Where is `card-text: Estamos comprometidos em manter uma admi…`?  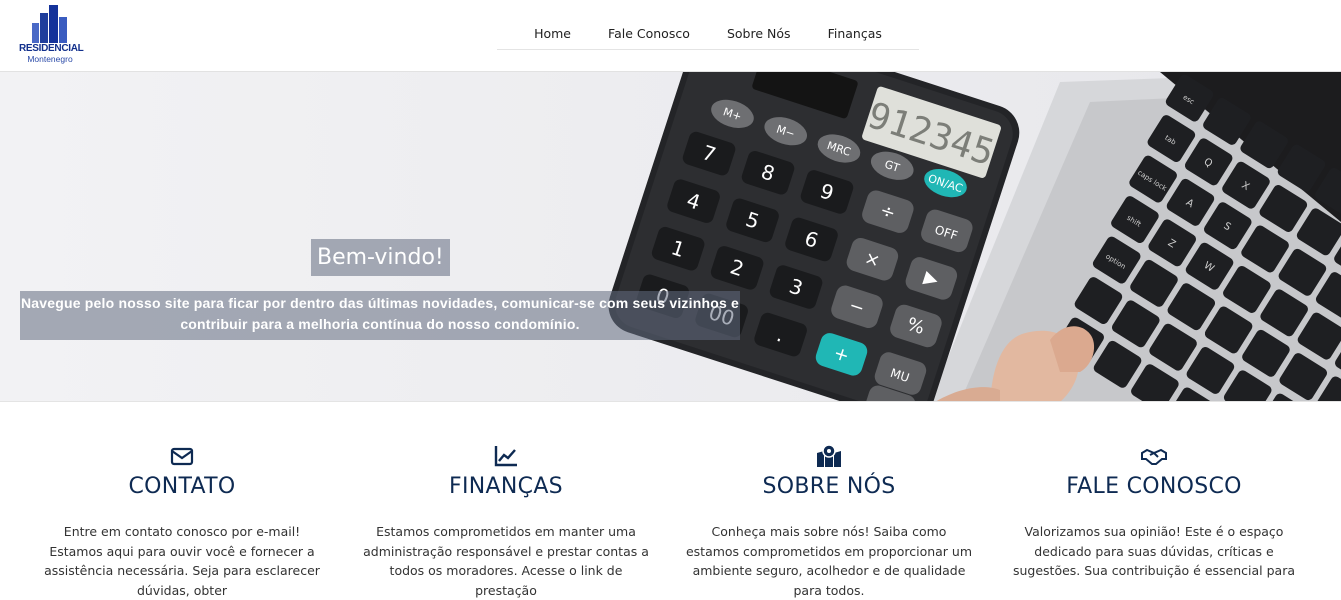
card-text: Estamos comprometidos em manter uma admi… is located at coordinates (506, 561).